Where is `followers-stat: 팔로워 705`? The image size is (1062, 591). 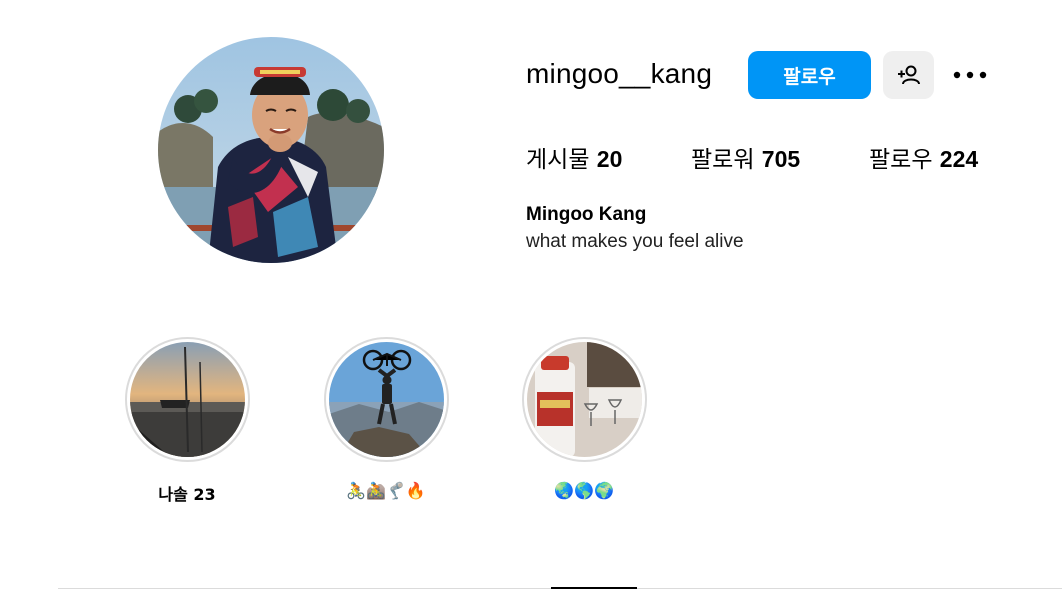
followers-stat: 팔로워 705 is located at coordinates (745, 157).